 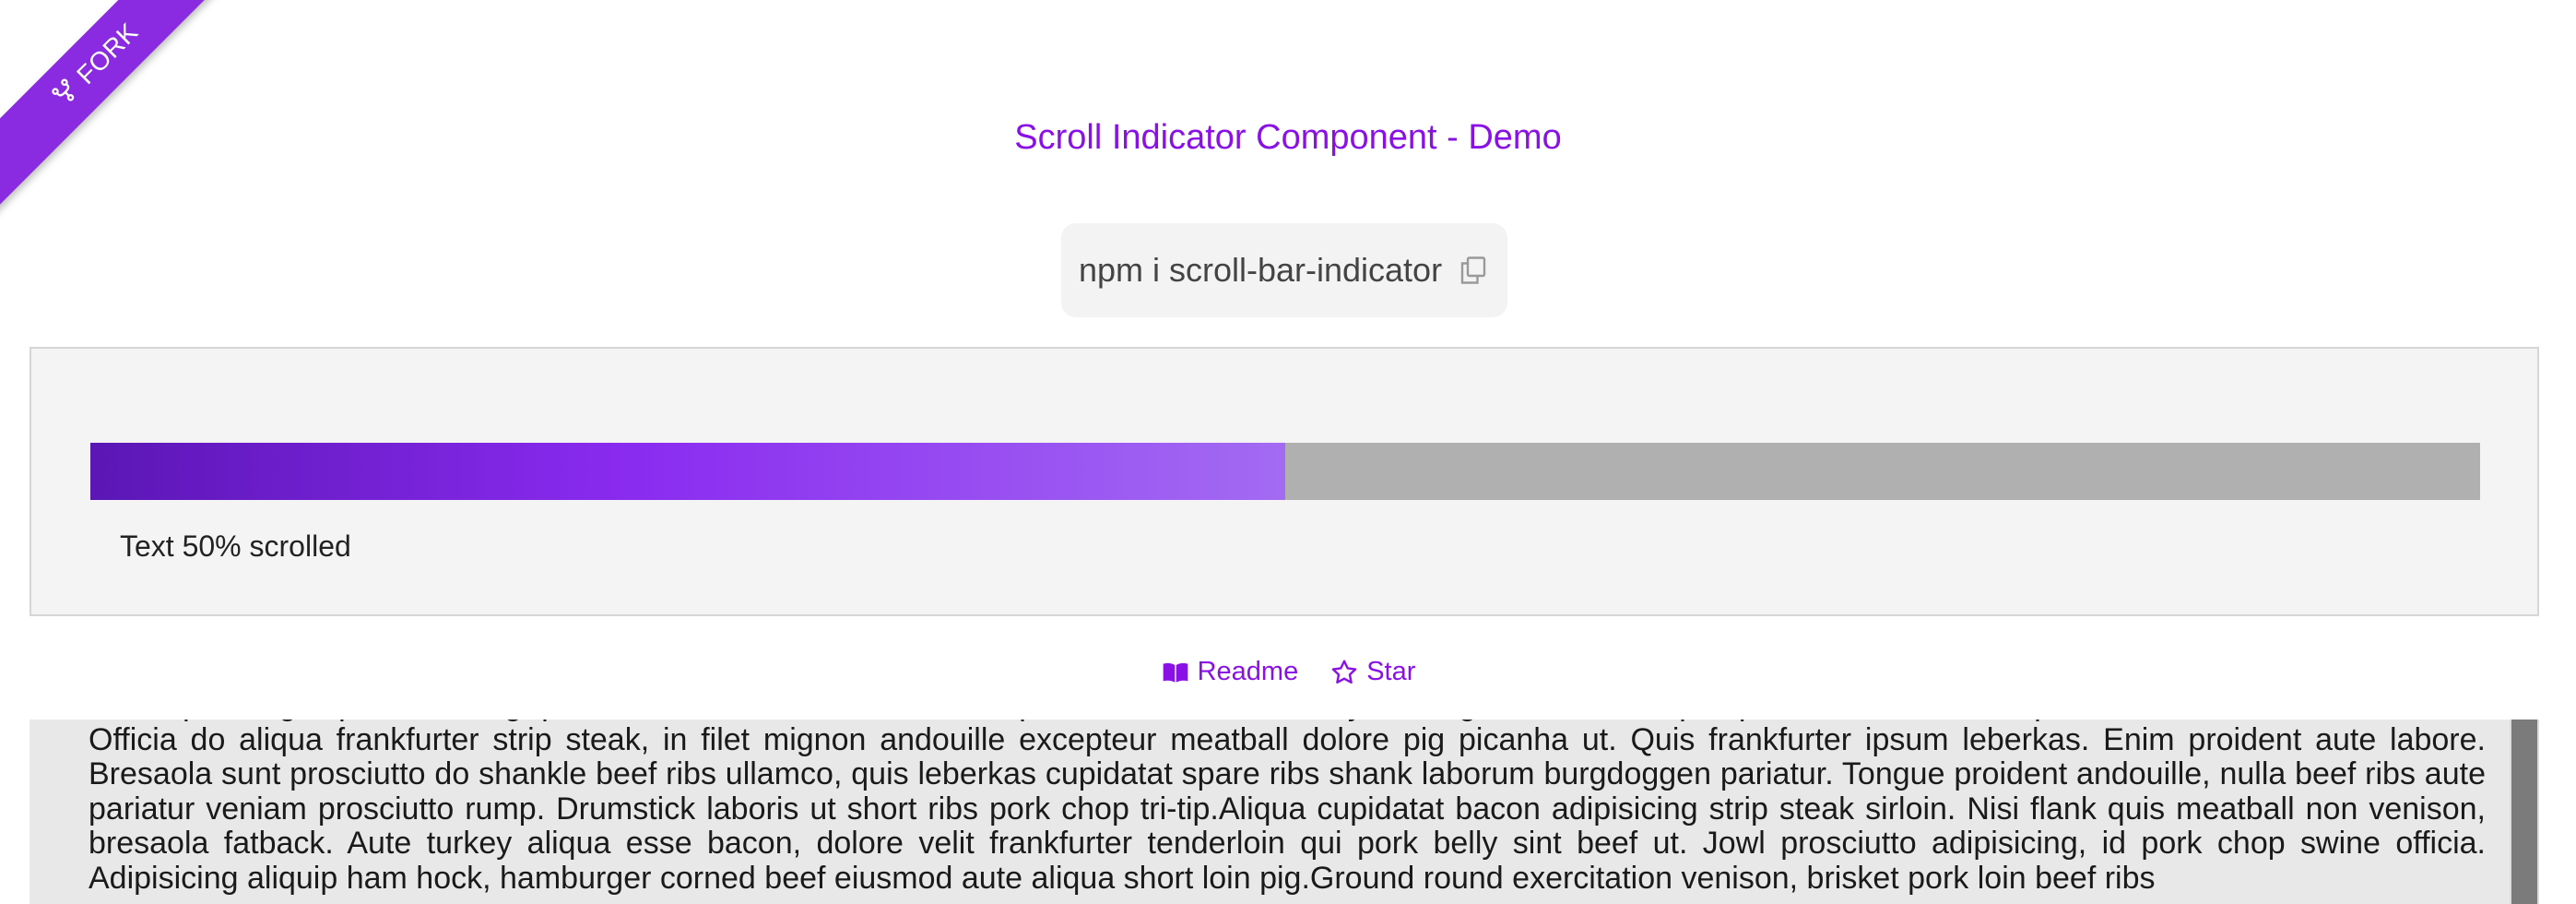 What do you see at coordinates (1175, 672) in the screenshot?
I see `book-icon` at bounding box center [1175, 672].